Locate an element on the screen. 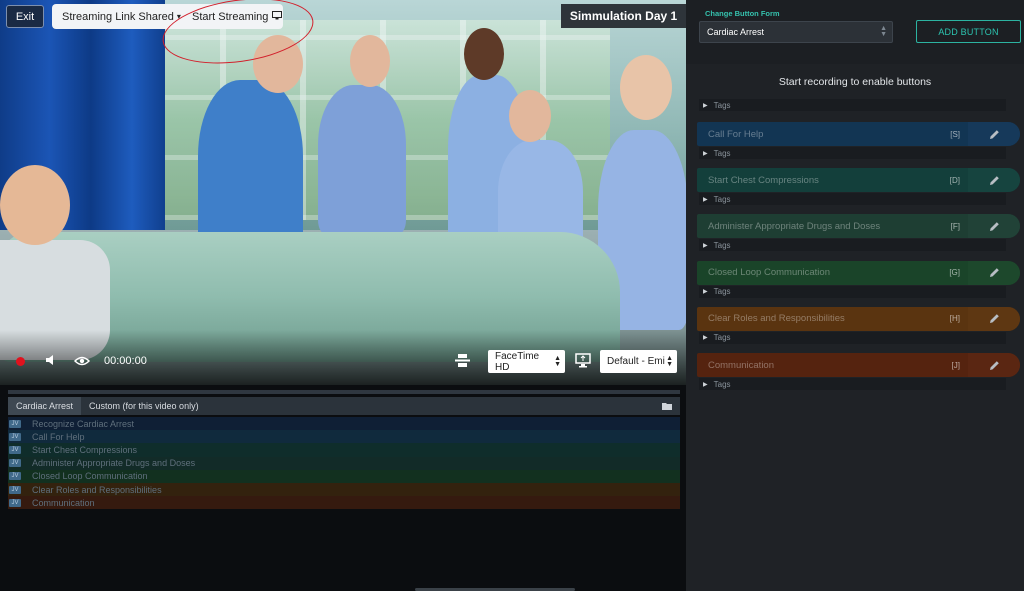 Image resolution: width=1024 pixels, height=591 pixels. split-icon is located at coordinates (462, 362).